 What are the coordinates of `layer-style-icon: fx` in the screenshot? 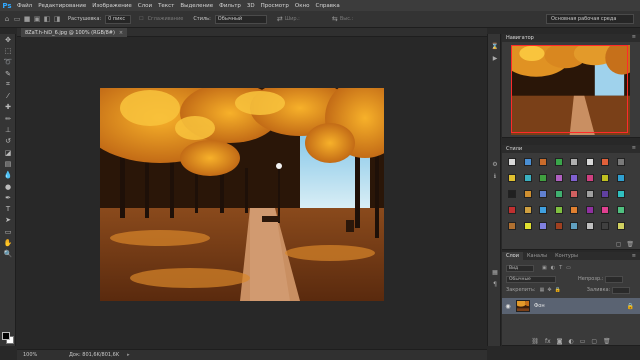 It's located at (548, 341).